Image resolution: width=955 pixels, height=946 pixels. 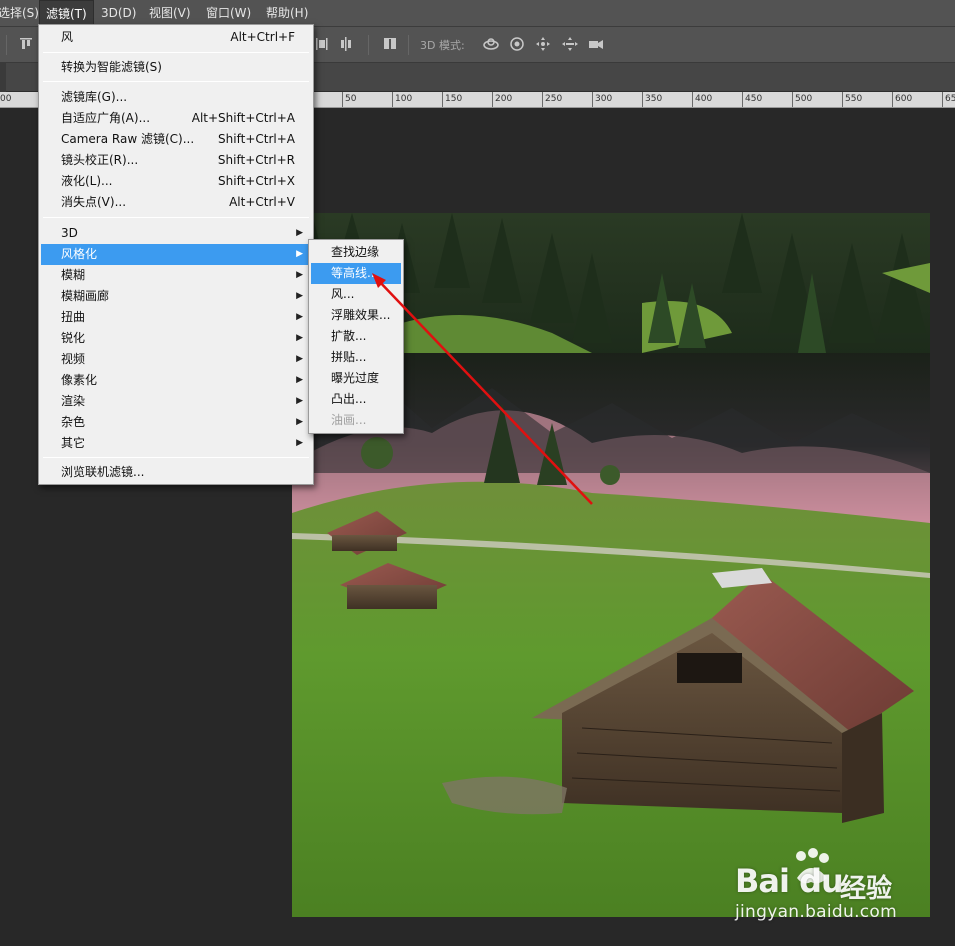 What do you see at coordinates (754, 99) in the screenshot?
I see `ruler-label: 450` at bounding box center [754, 99].